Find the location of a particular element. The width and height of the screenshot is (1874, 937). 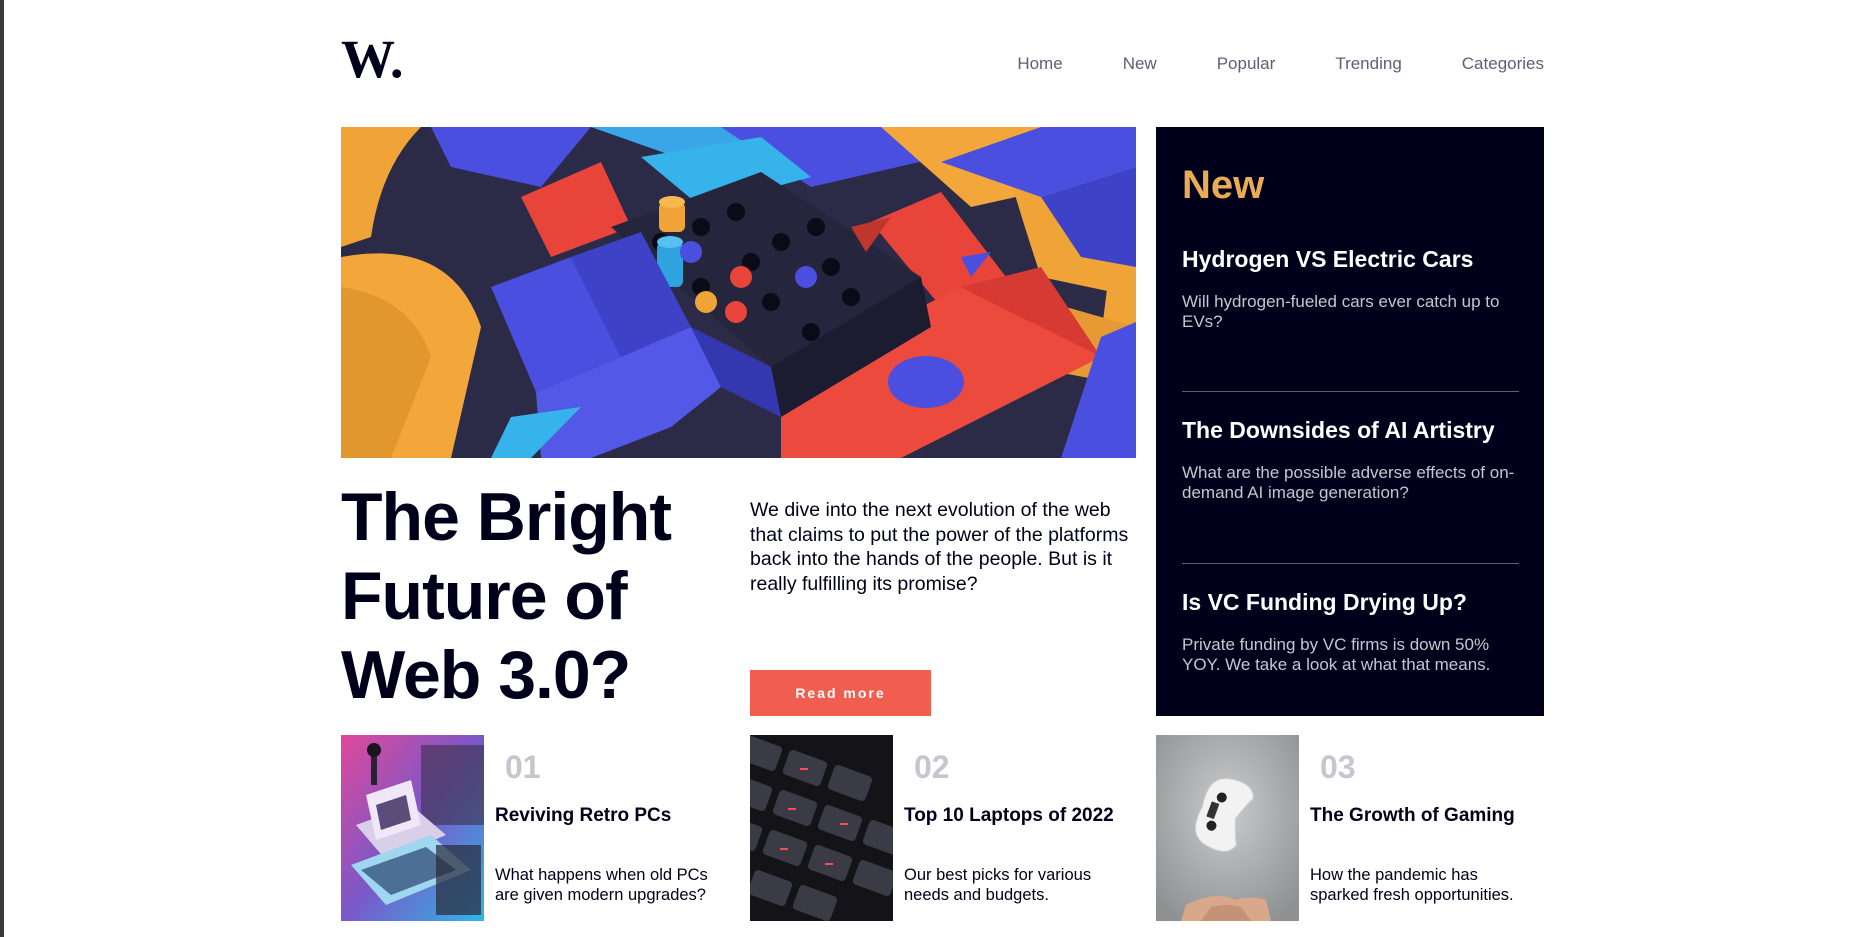

card-number: 02 is located at coordinates (932, 767).